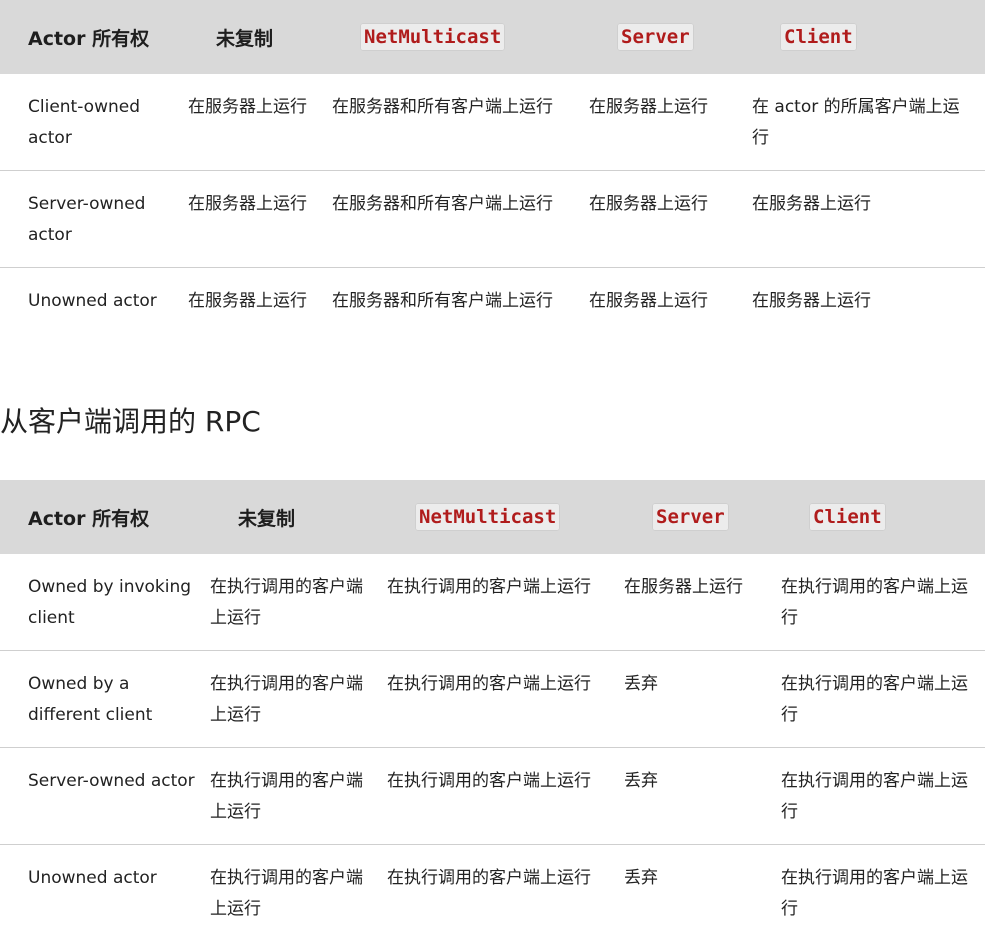  I want to click on row-owner: Client-owned actor, so click(94, 122).